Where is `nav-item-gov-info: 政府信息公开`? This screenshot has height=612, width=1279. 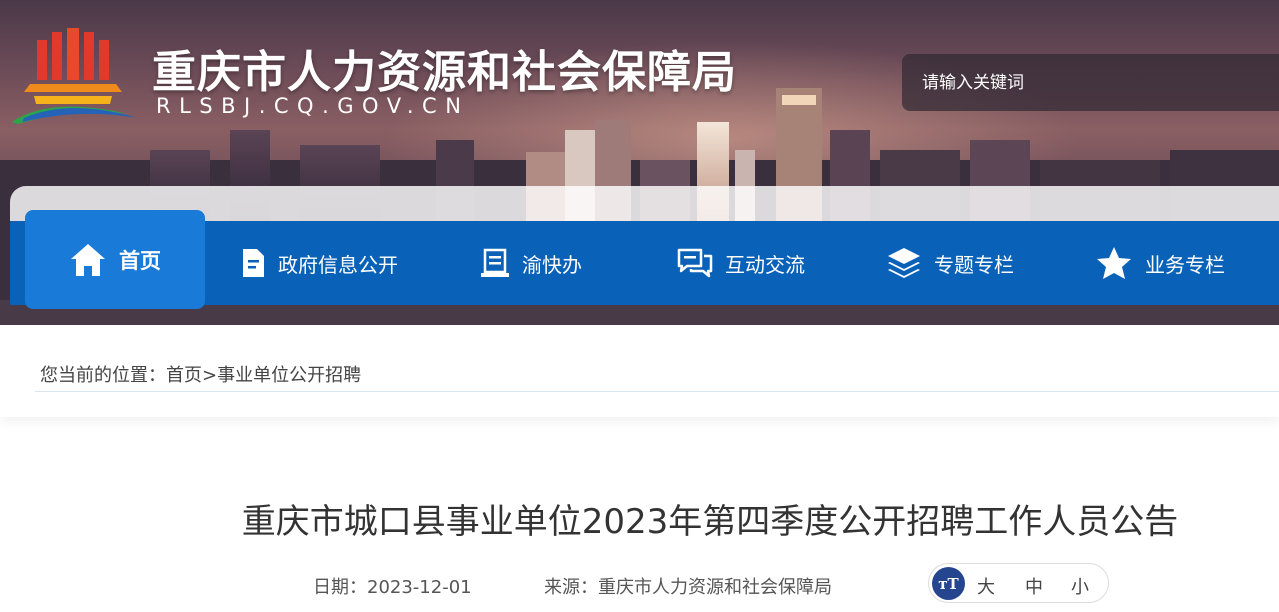 nav-item-gov-info: 政府信息公开 is located at coordinates (319, 263).